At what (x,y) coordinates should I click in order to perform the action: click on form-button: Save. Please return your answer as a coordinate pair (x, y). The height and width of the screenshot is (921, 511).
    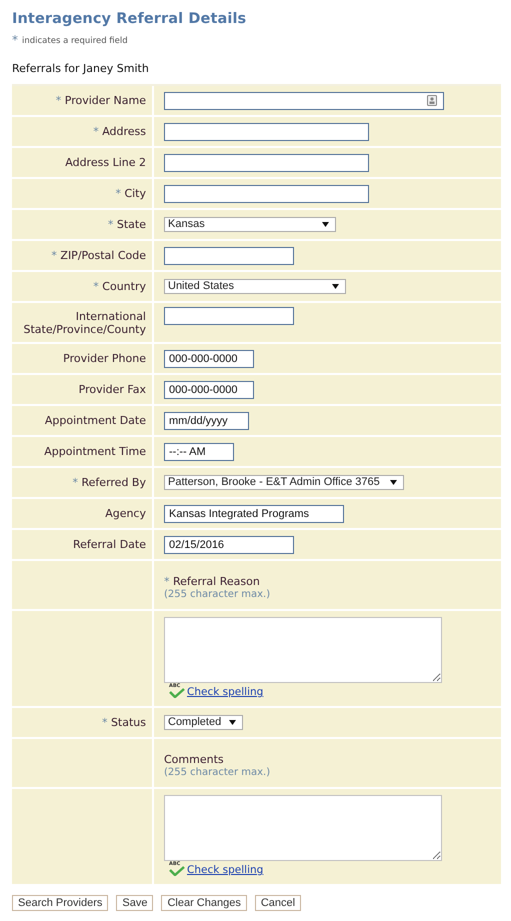
    Looking at the image, I should click on (135, 903).